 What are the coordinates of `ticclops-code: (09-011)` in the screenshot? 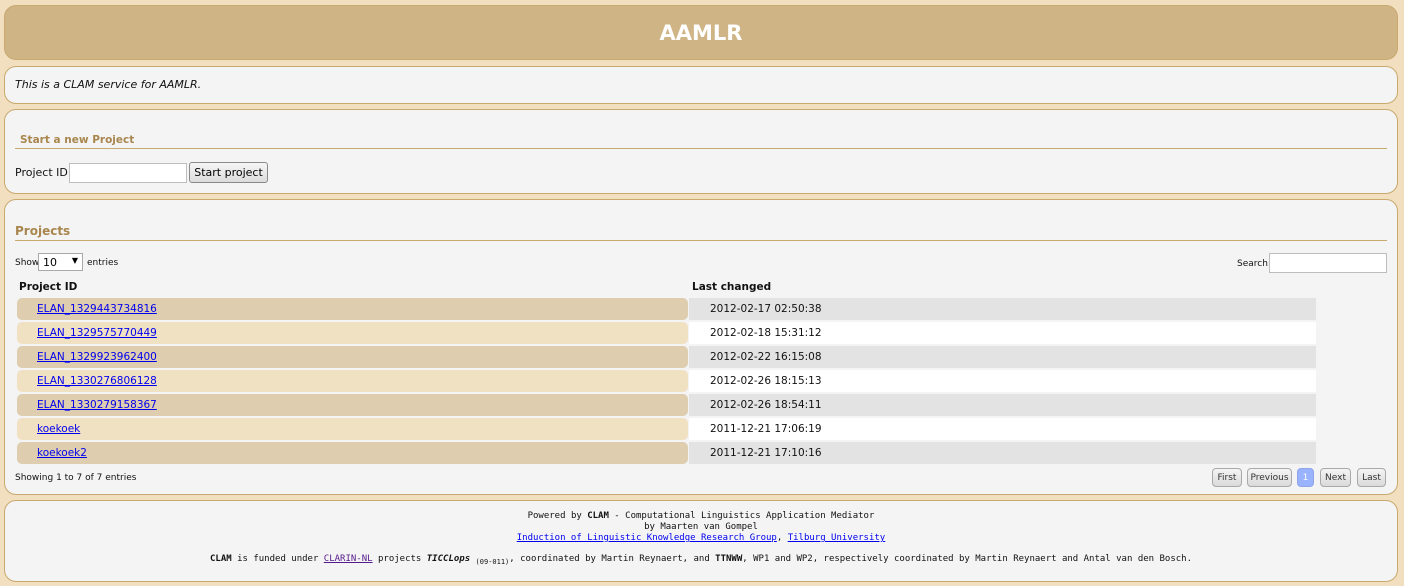 It's located at (492, 561).